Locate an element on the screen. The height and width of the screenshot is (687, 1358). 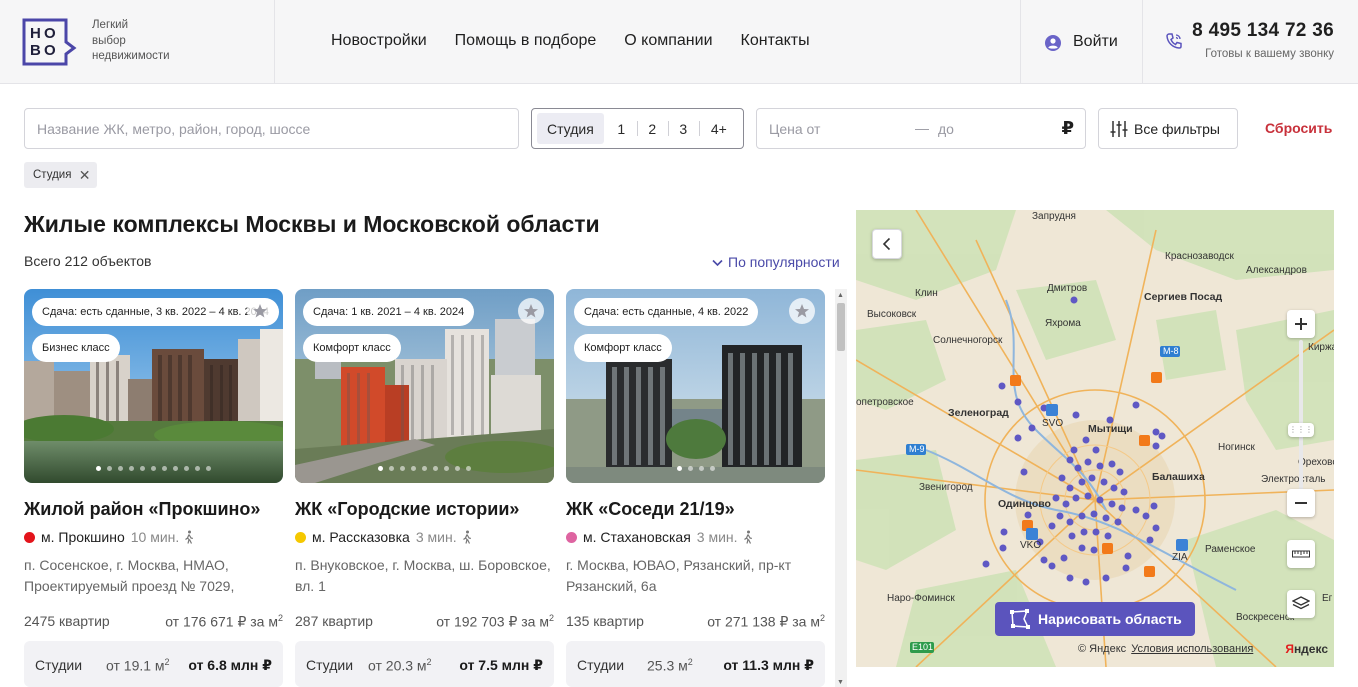
nav-item-help: Помощь в подборе is located at coordinates (526, 41).